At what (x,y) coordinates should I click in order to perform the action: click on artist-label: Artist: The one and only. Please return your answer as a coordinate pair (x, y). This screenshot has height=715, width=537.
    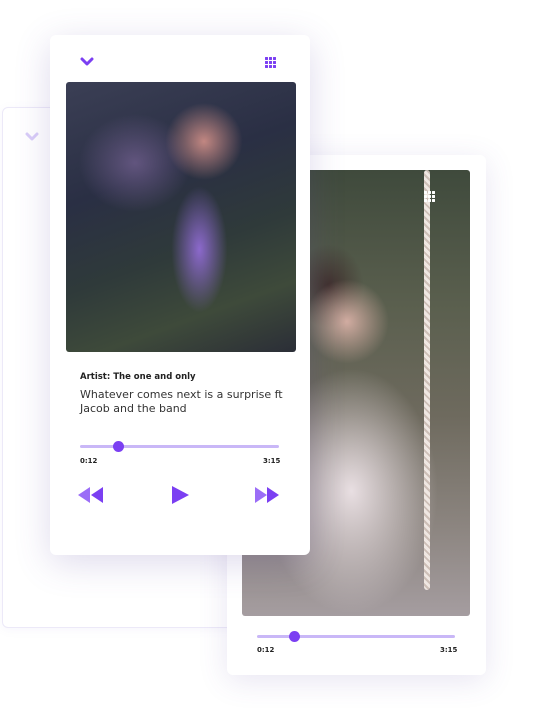
    Looking at the image, I should click on (138, 377).